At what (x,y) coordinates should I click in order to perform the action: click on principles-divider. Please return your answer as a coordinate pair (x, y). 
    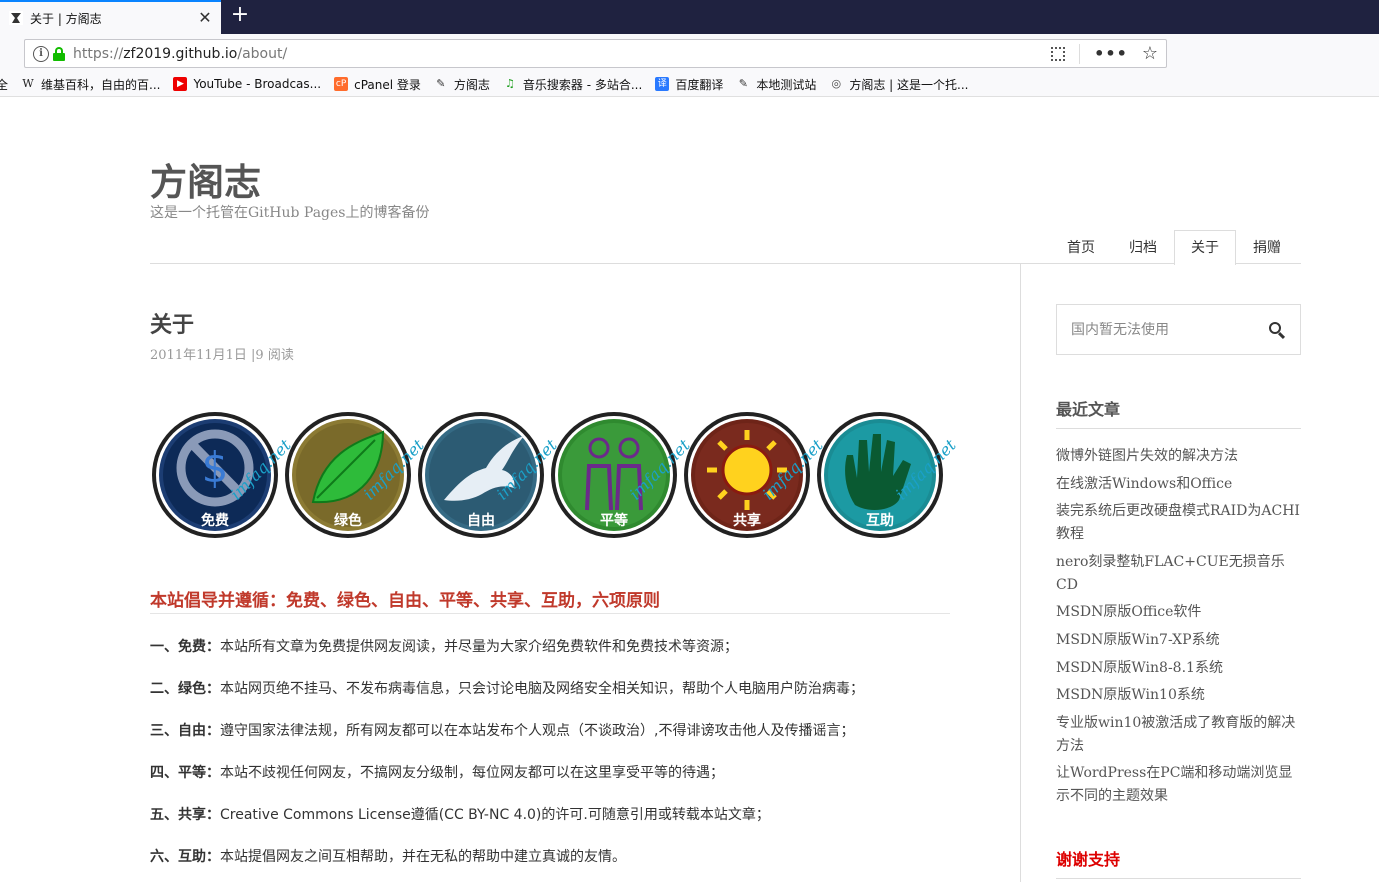
    Looking at the image, I should click on (550, 613).